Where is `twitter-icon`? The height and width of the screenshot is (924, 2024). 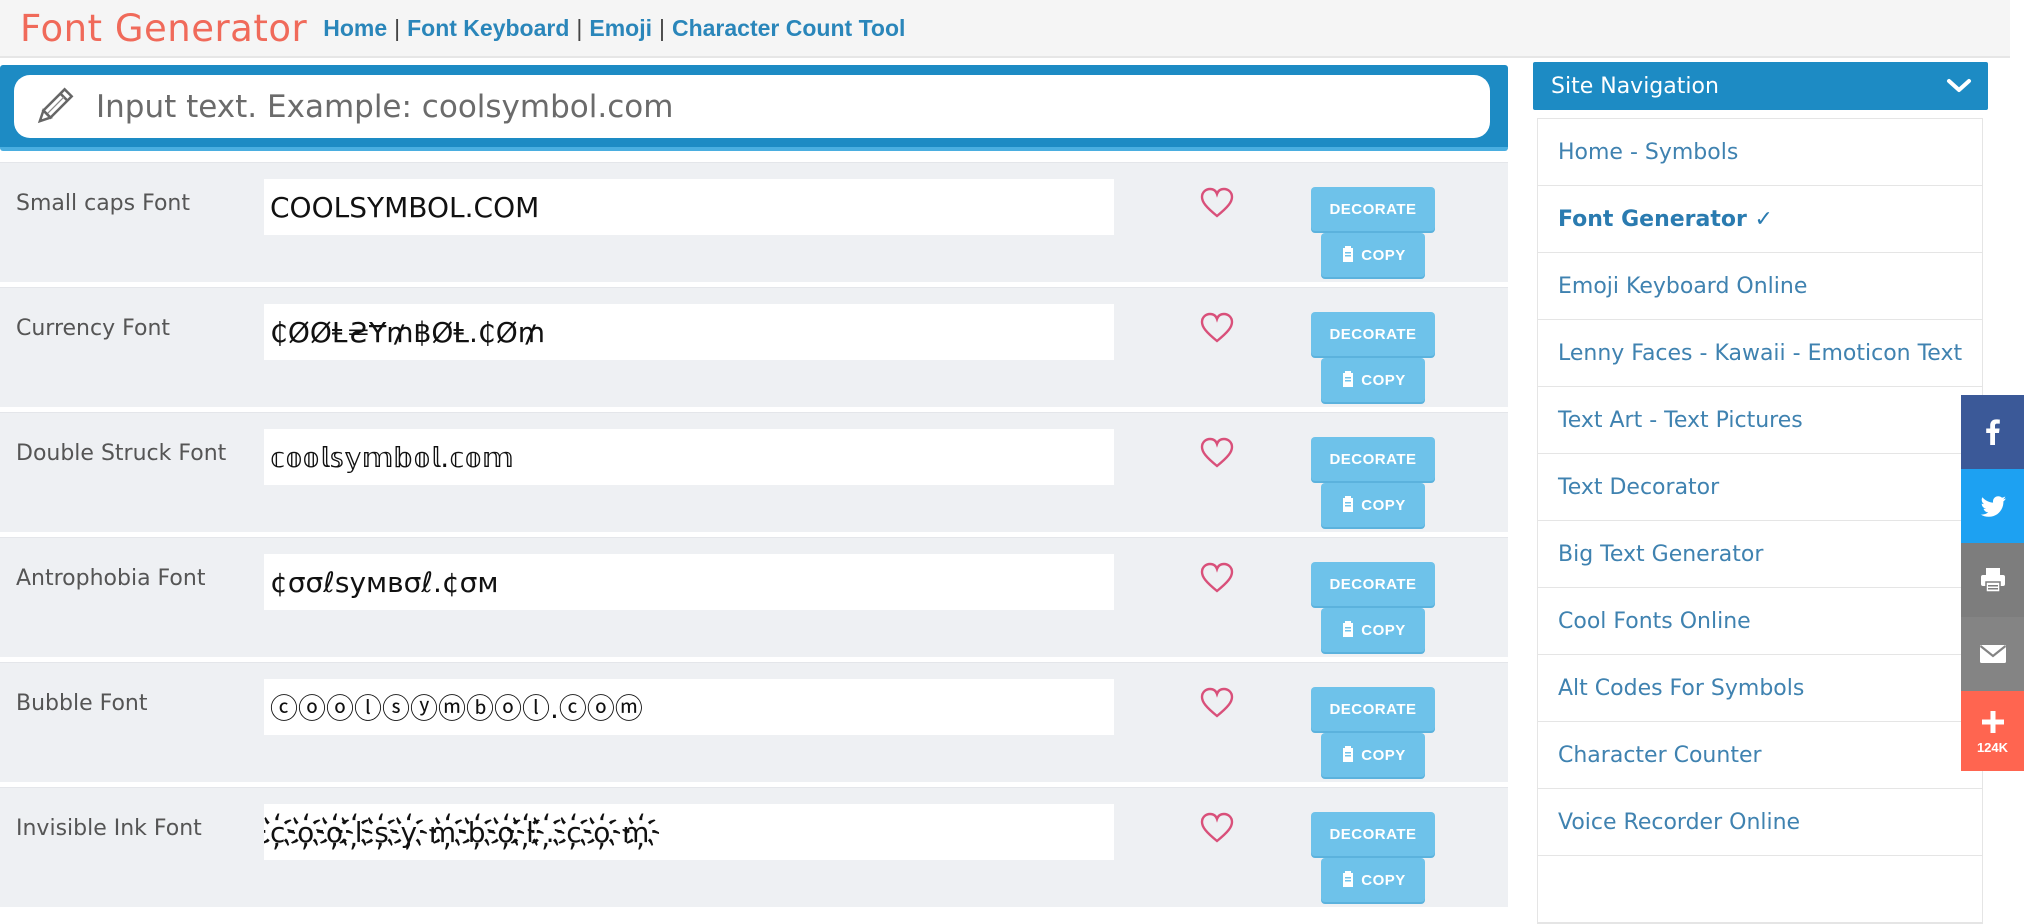 twitter-icon is located at coordinates (1993, 506).